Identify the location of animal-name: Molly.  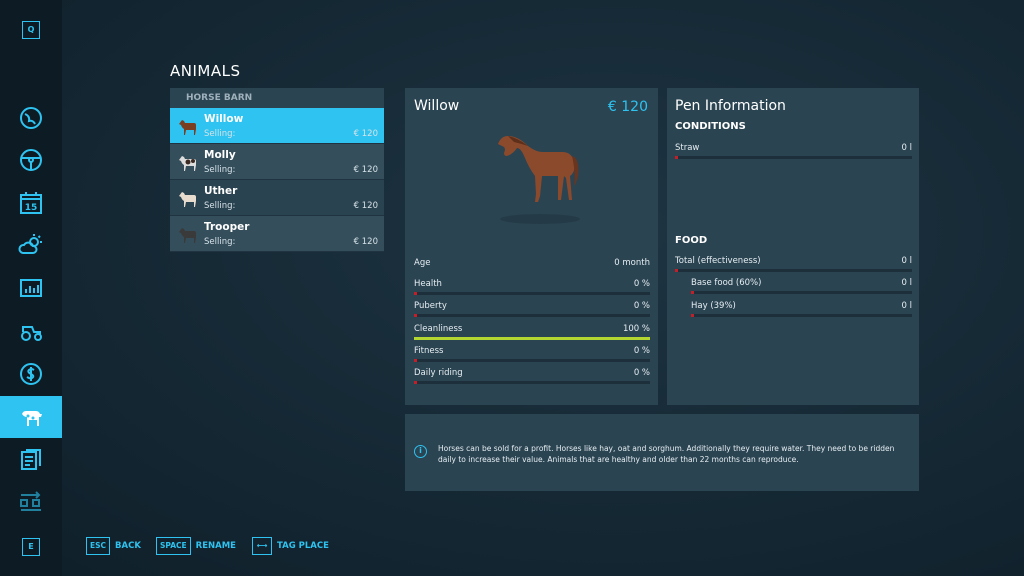
(220, 155).